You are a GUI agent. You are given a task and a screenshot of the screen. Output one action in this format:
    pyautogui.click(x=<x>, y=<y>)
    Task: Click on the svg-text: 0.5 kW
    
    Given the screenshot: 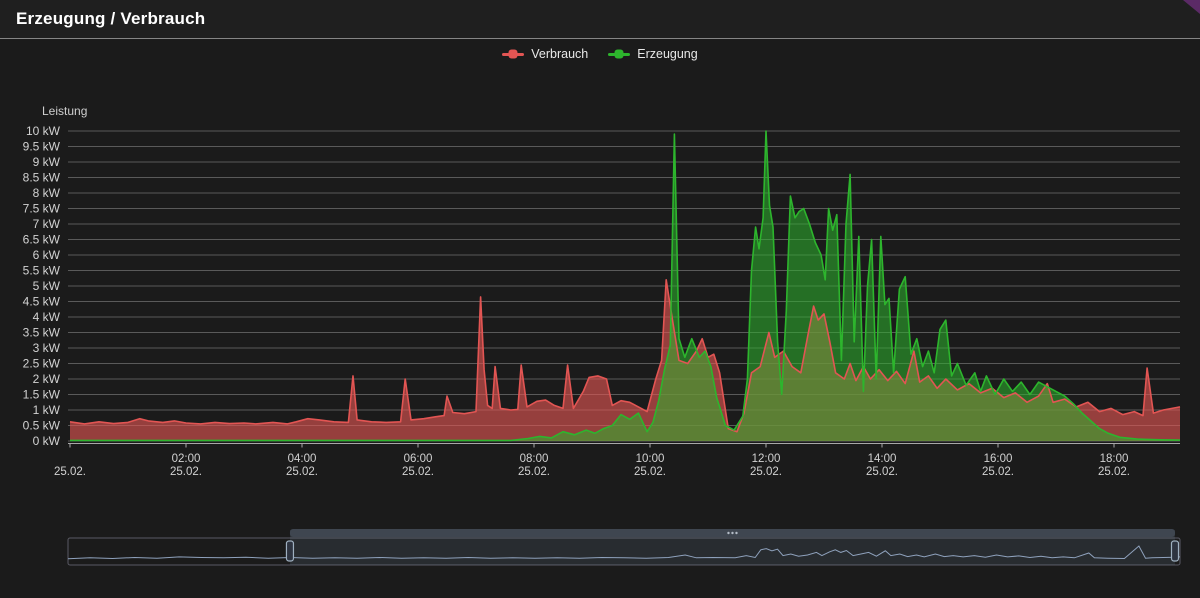 What is the action you would take?
    pyautogui.click(x=42, y=426)
    